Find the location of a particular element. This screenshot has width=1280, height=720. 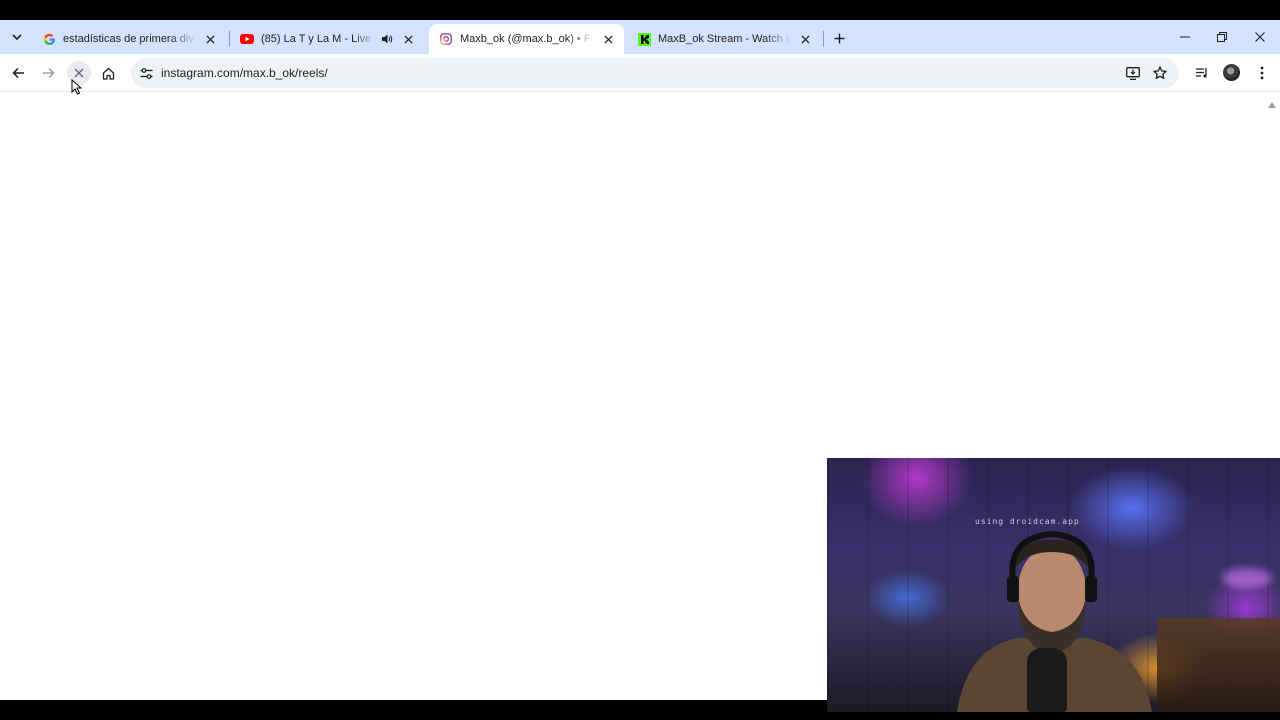

tab-search-chevron-icon is located at coordinates (17, 37).